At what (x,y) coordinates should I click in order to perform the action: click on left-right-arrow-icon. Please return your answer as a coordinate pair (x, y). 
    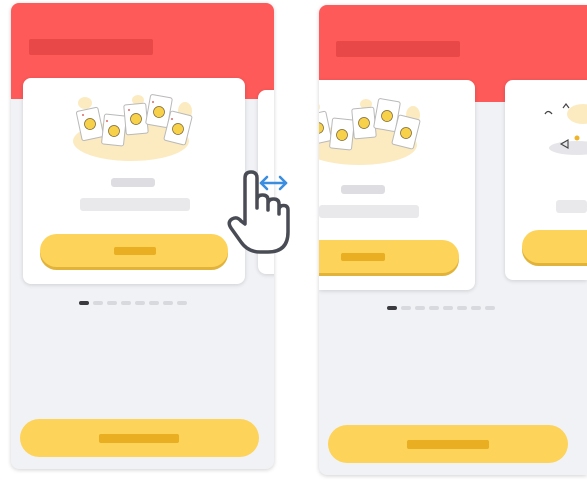
    Looking at the image, I should click on (273, 183).